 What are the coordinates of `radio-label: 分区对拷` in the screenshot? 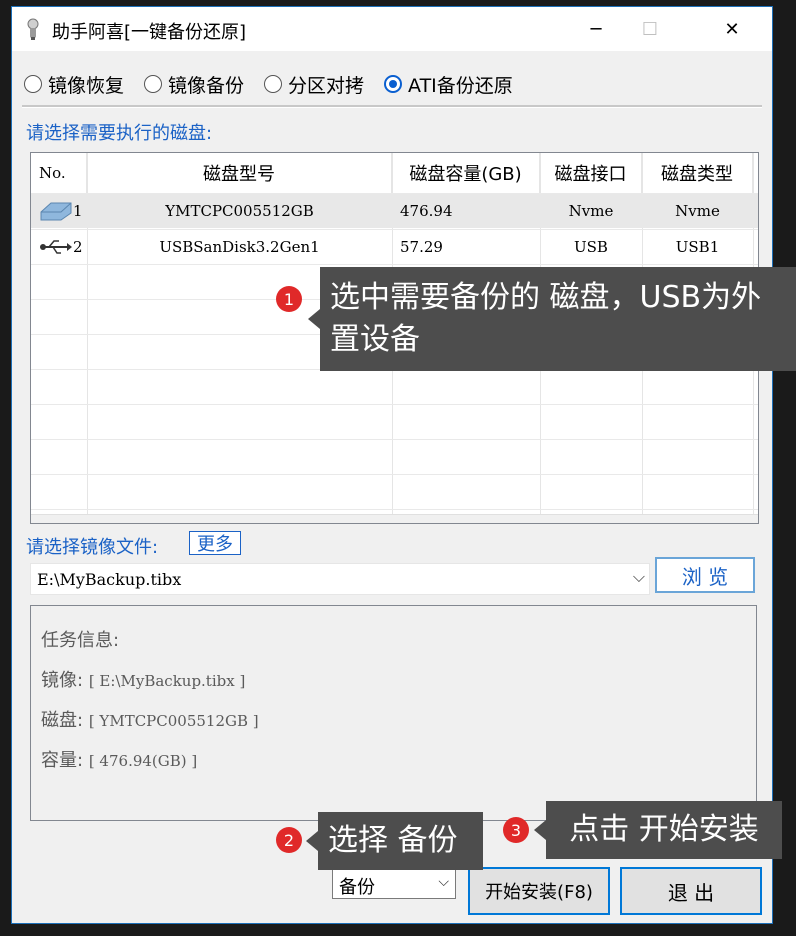 It's located at (326, 85).